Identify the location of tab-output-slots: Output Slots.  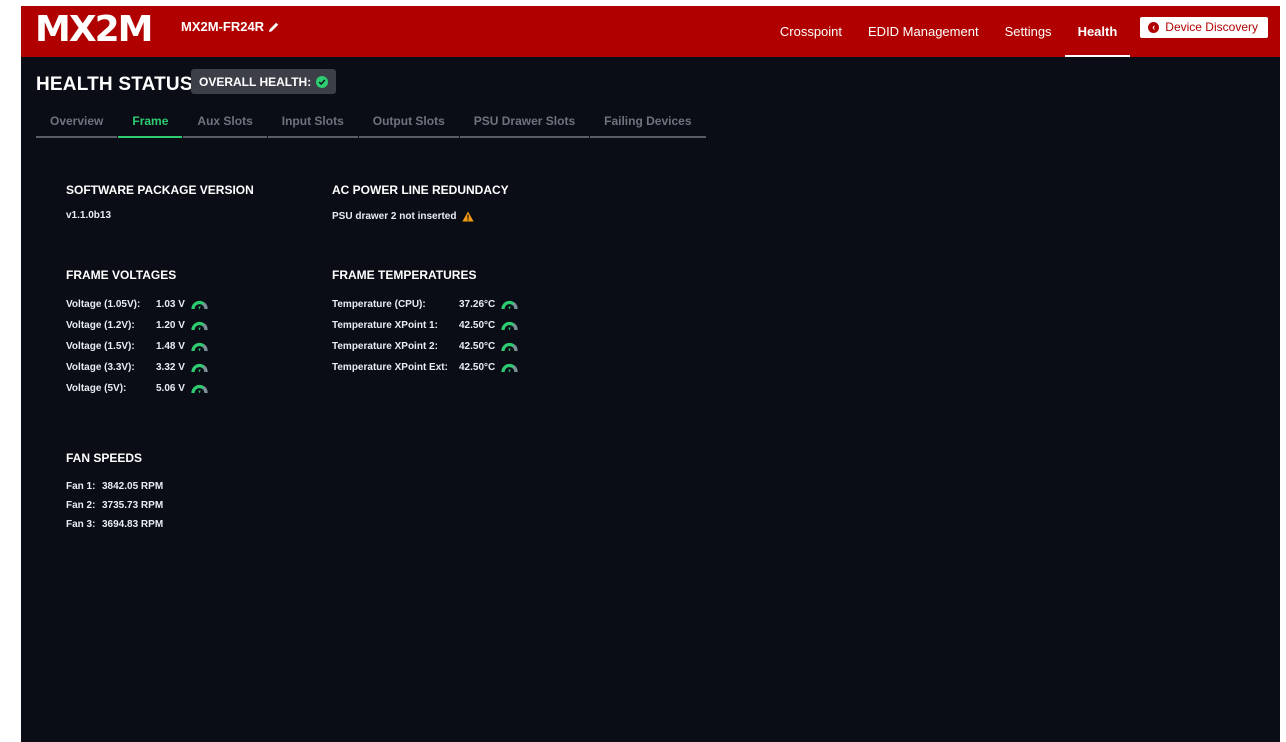
(408, 124).